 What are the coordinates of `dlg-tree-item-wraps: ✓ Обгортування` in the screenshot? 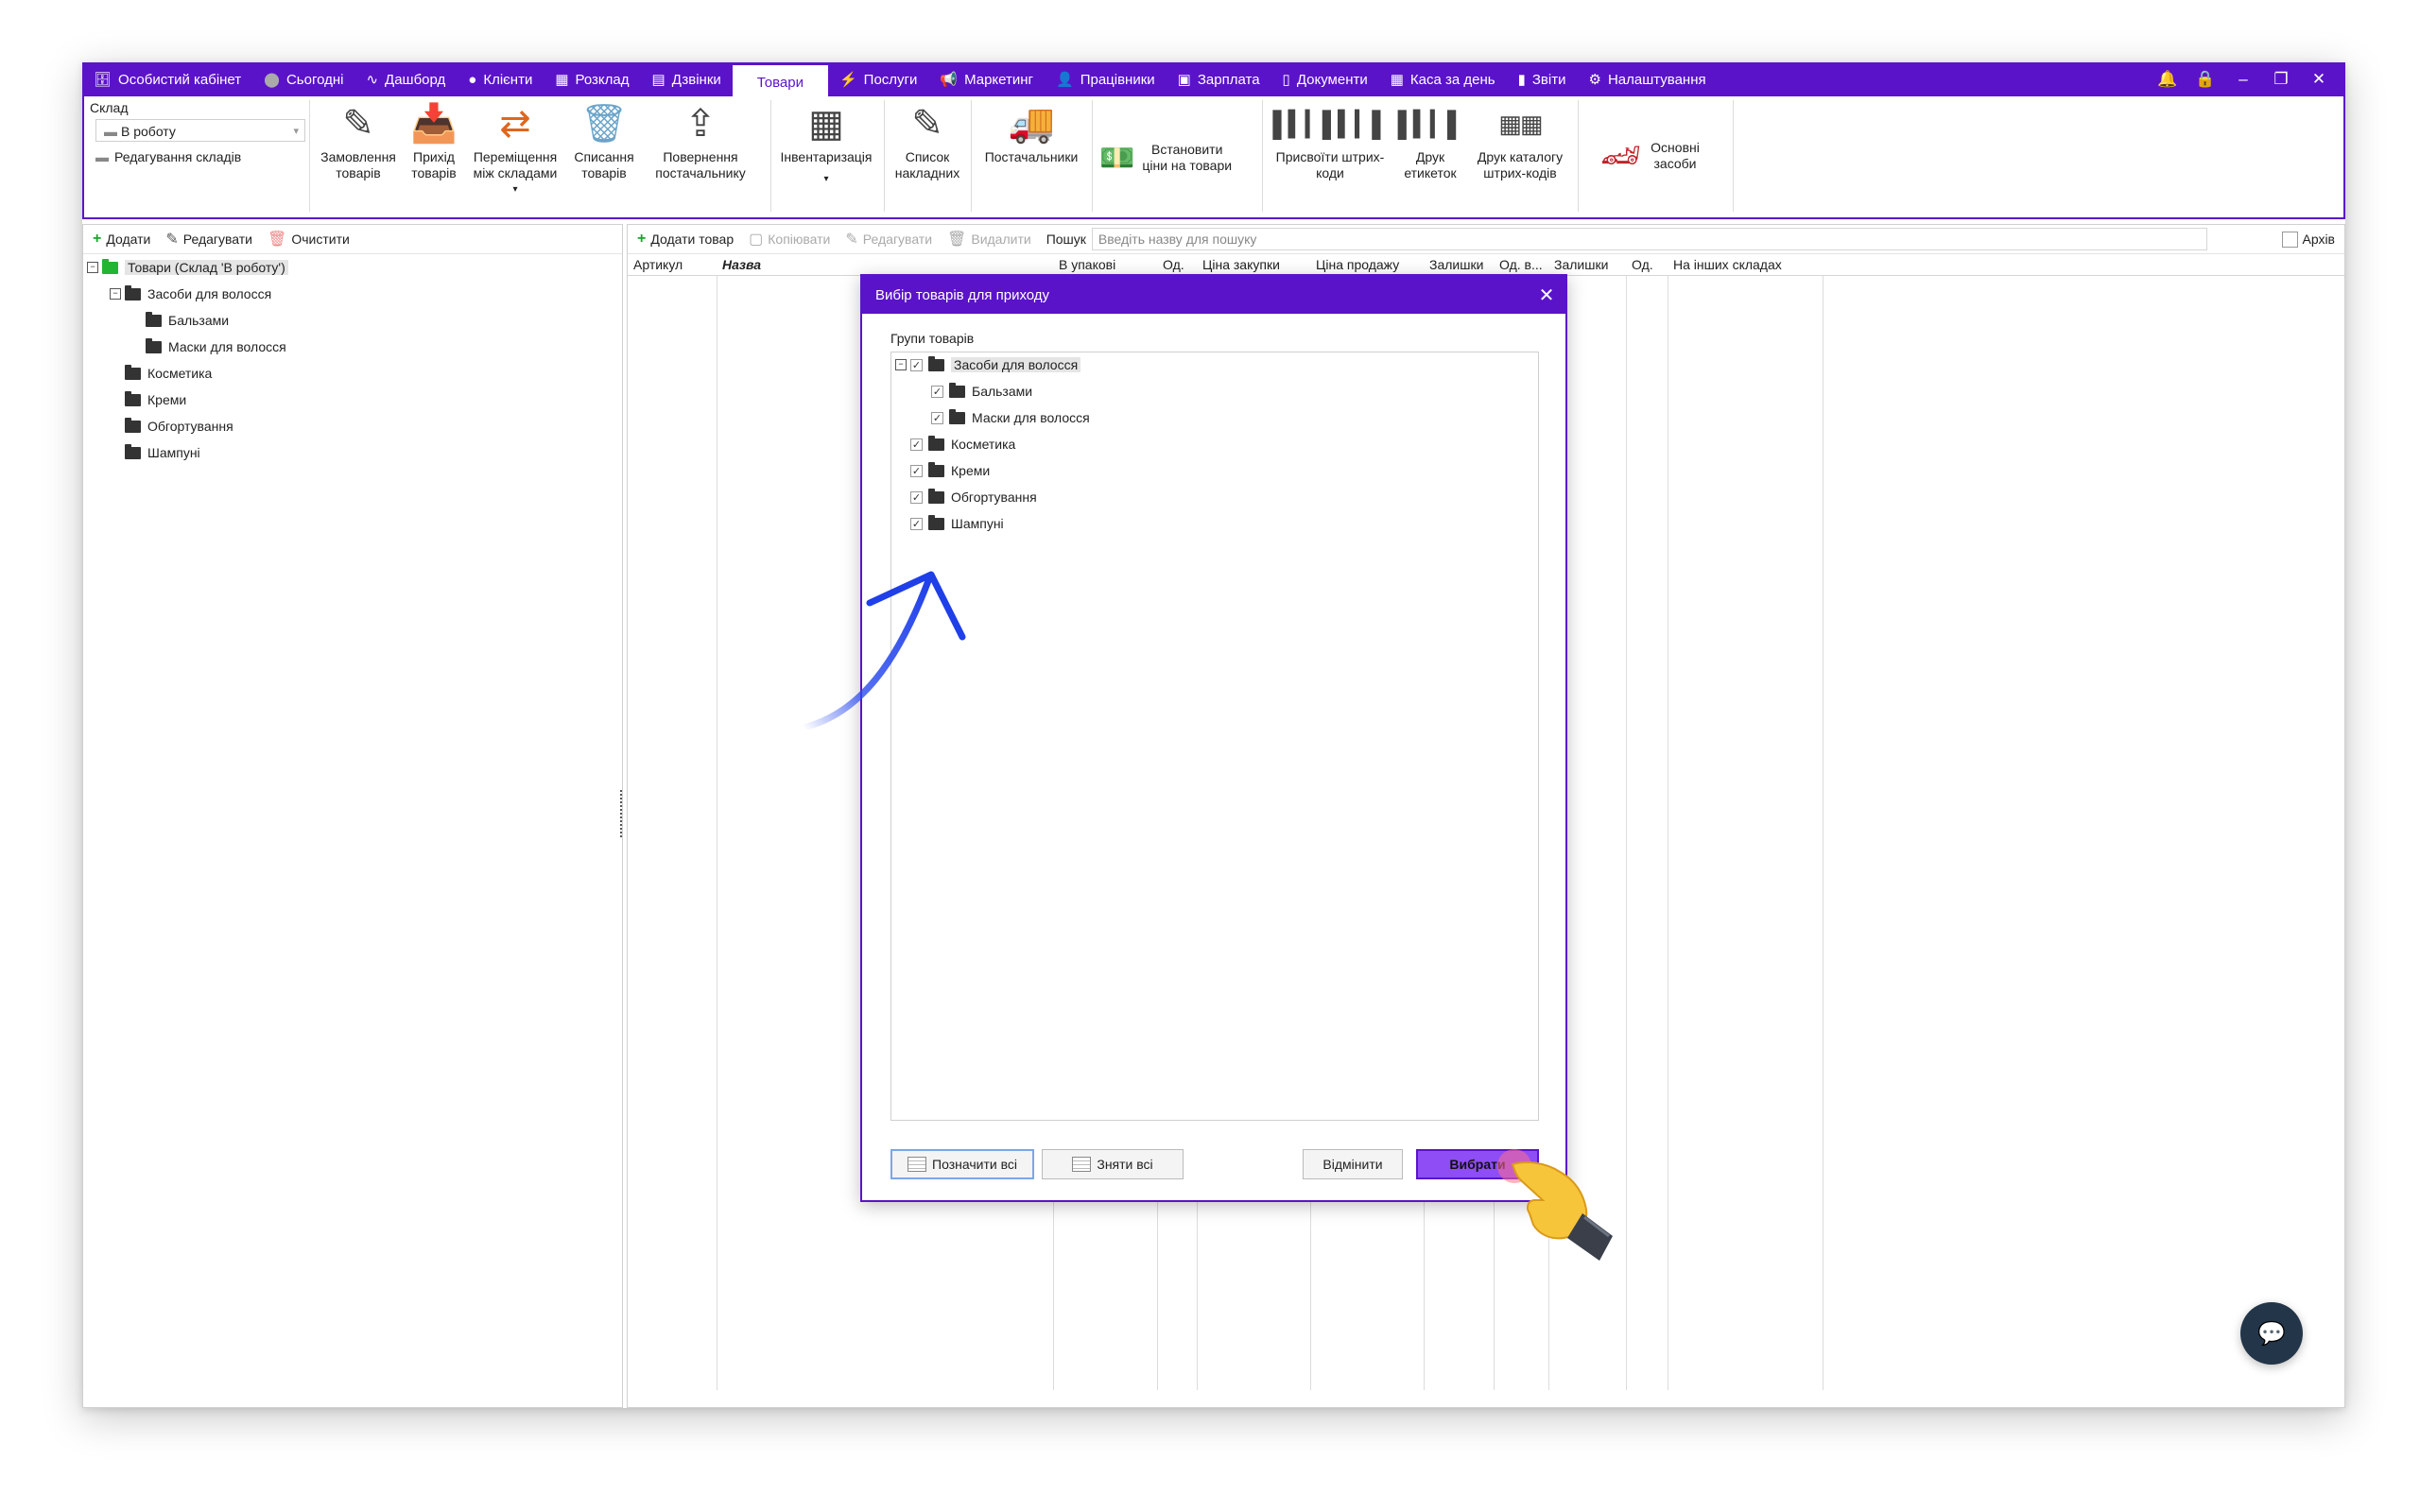 It's located at (973, 497).